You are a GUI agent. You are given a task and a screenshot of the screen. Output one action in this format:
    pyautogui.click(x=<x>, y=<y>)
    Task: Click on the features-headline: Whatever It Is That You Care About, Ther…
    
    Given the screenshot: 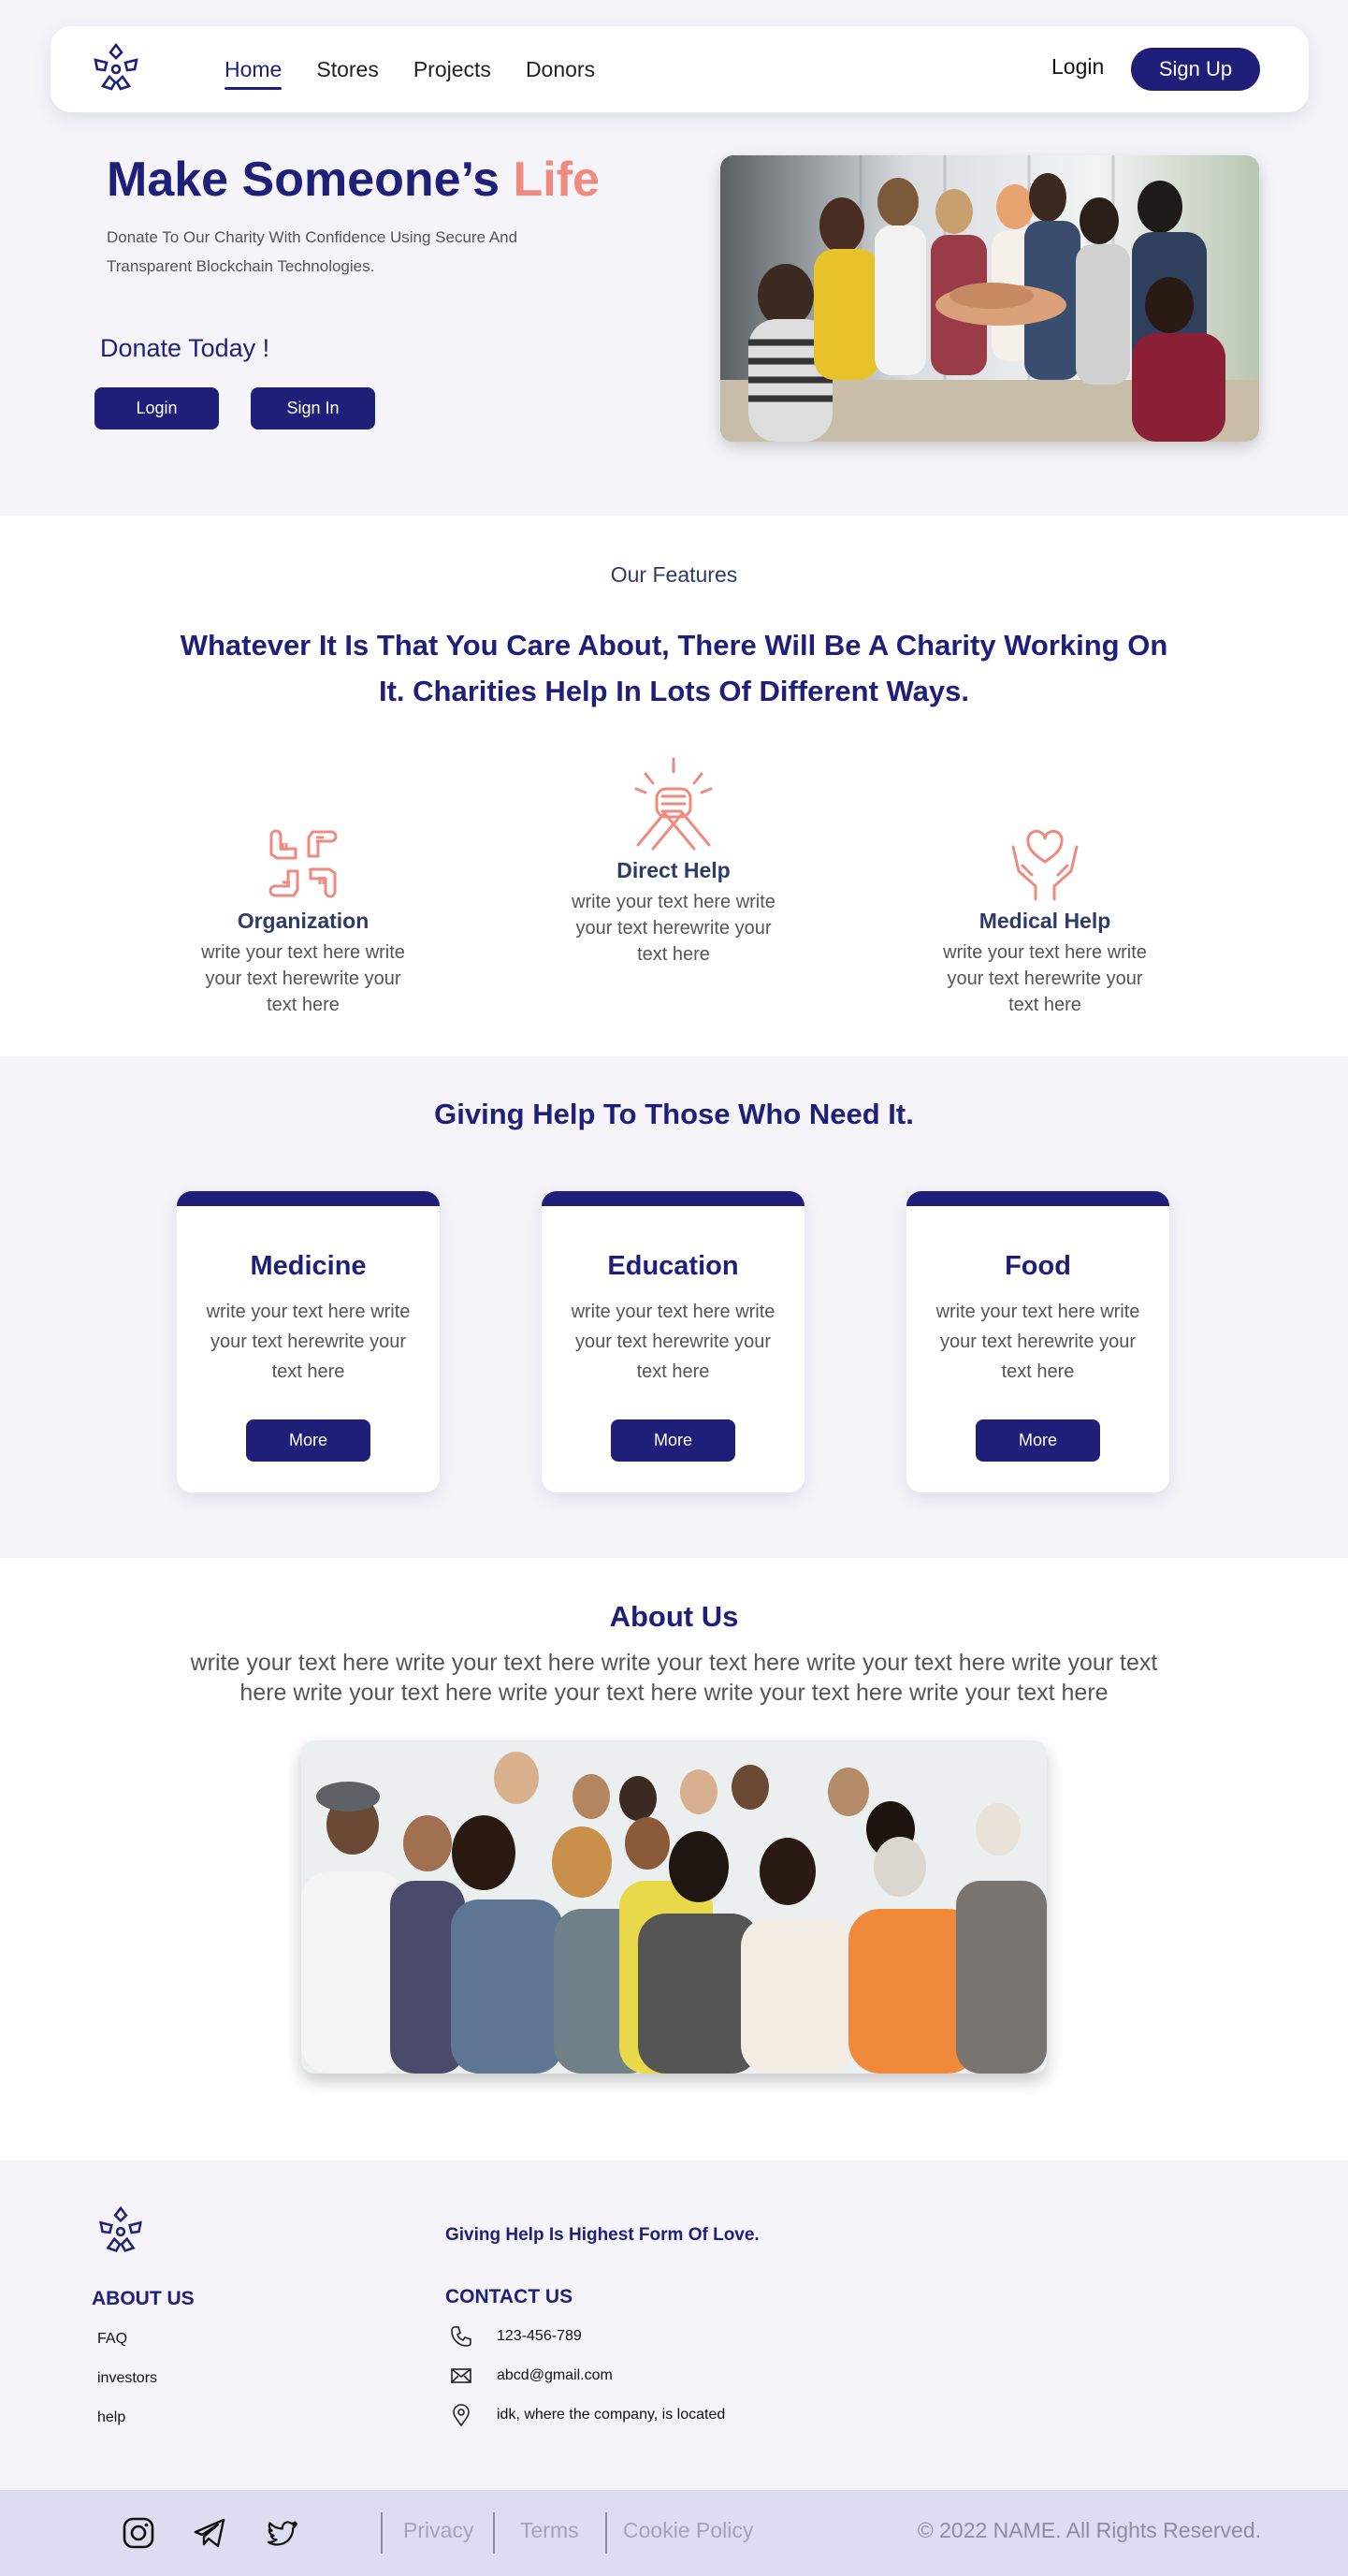 What is the action you would take?
    pyautogui.click(x=674, y=668)
    